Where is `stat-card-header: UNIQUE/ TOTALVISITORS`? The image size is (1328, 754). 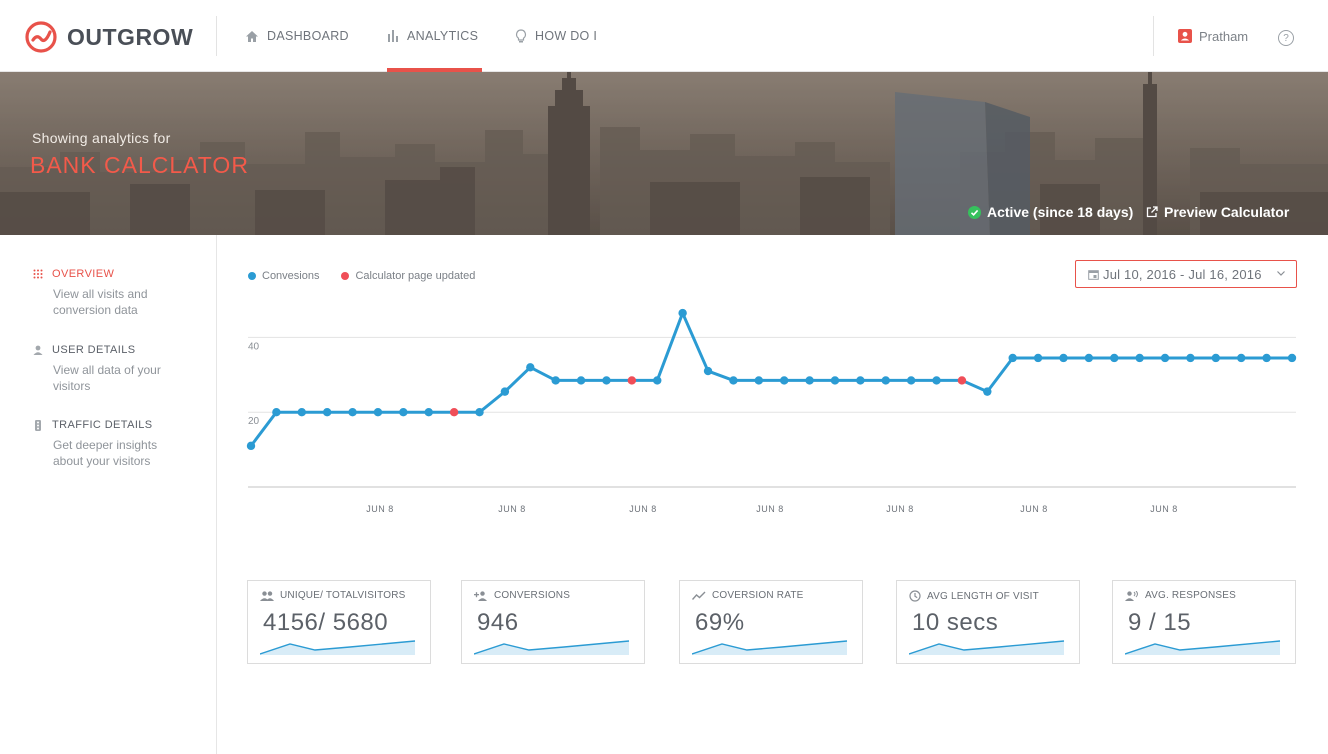 stat-card-header: UNIQUE/ TOTALVISITORS is located at coordinates (333, 595).